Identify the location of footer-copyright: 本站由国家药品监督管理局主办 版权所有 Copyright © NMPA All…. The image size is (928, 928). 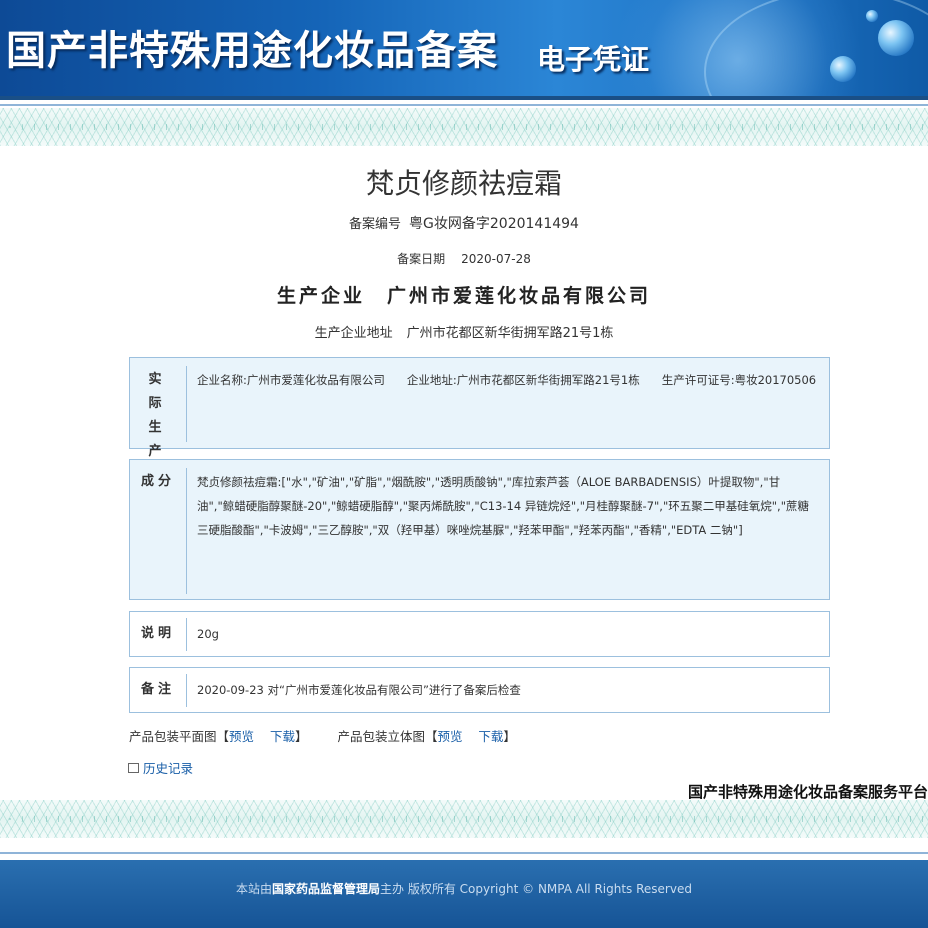
(464, 888).